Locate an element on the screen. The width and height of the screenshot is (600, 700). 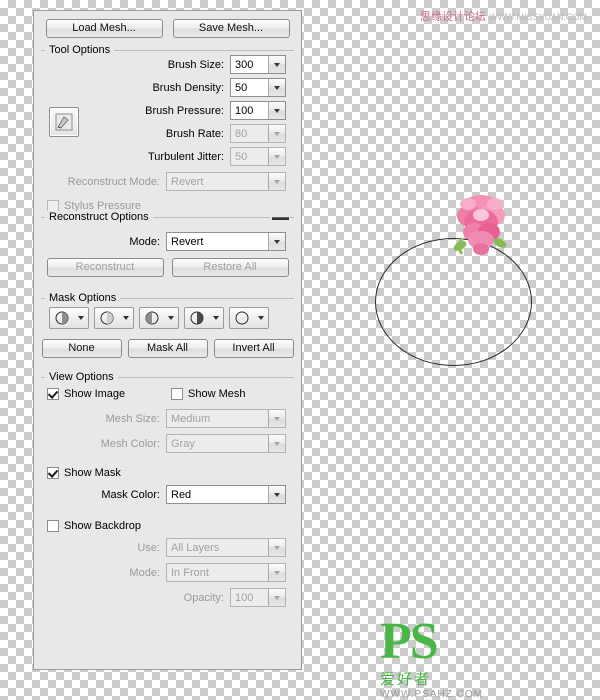
turbulent-jitter-value: 50 is located at coordinates (241, 156).